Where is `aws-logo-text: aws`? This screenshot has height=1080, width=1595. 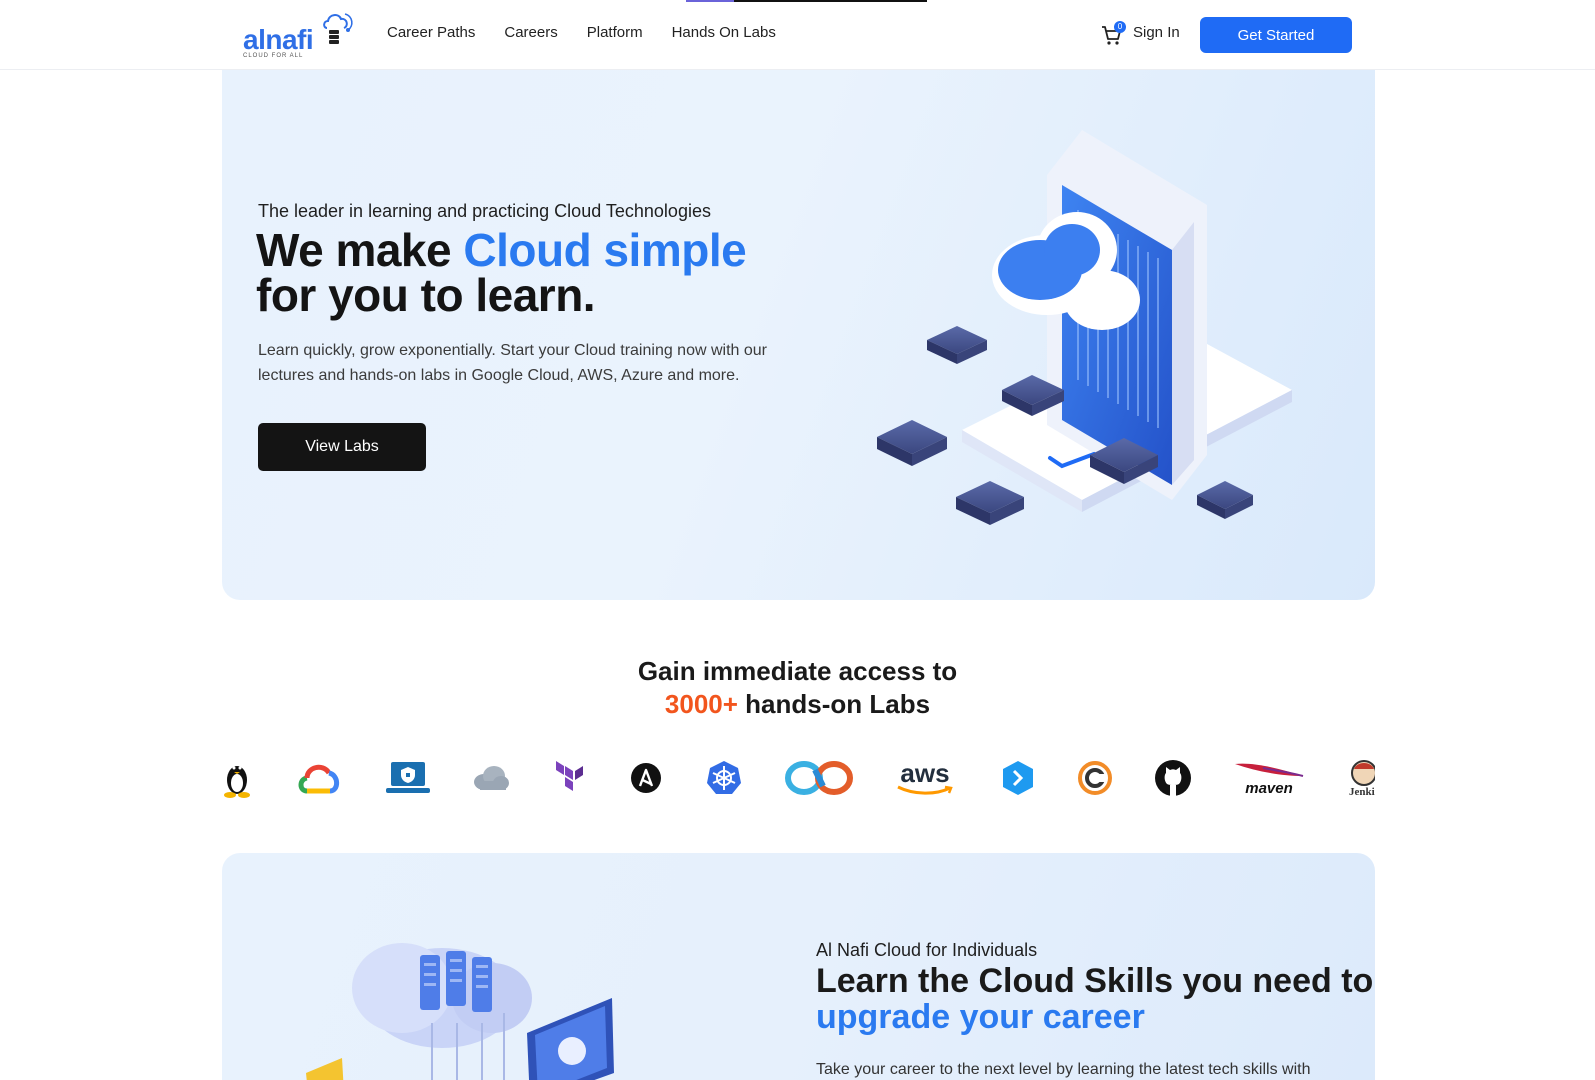
aws-logo-text: aws is located at coordinates (925, 773).